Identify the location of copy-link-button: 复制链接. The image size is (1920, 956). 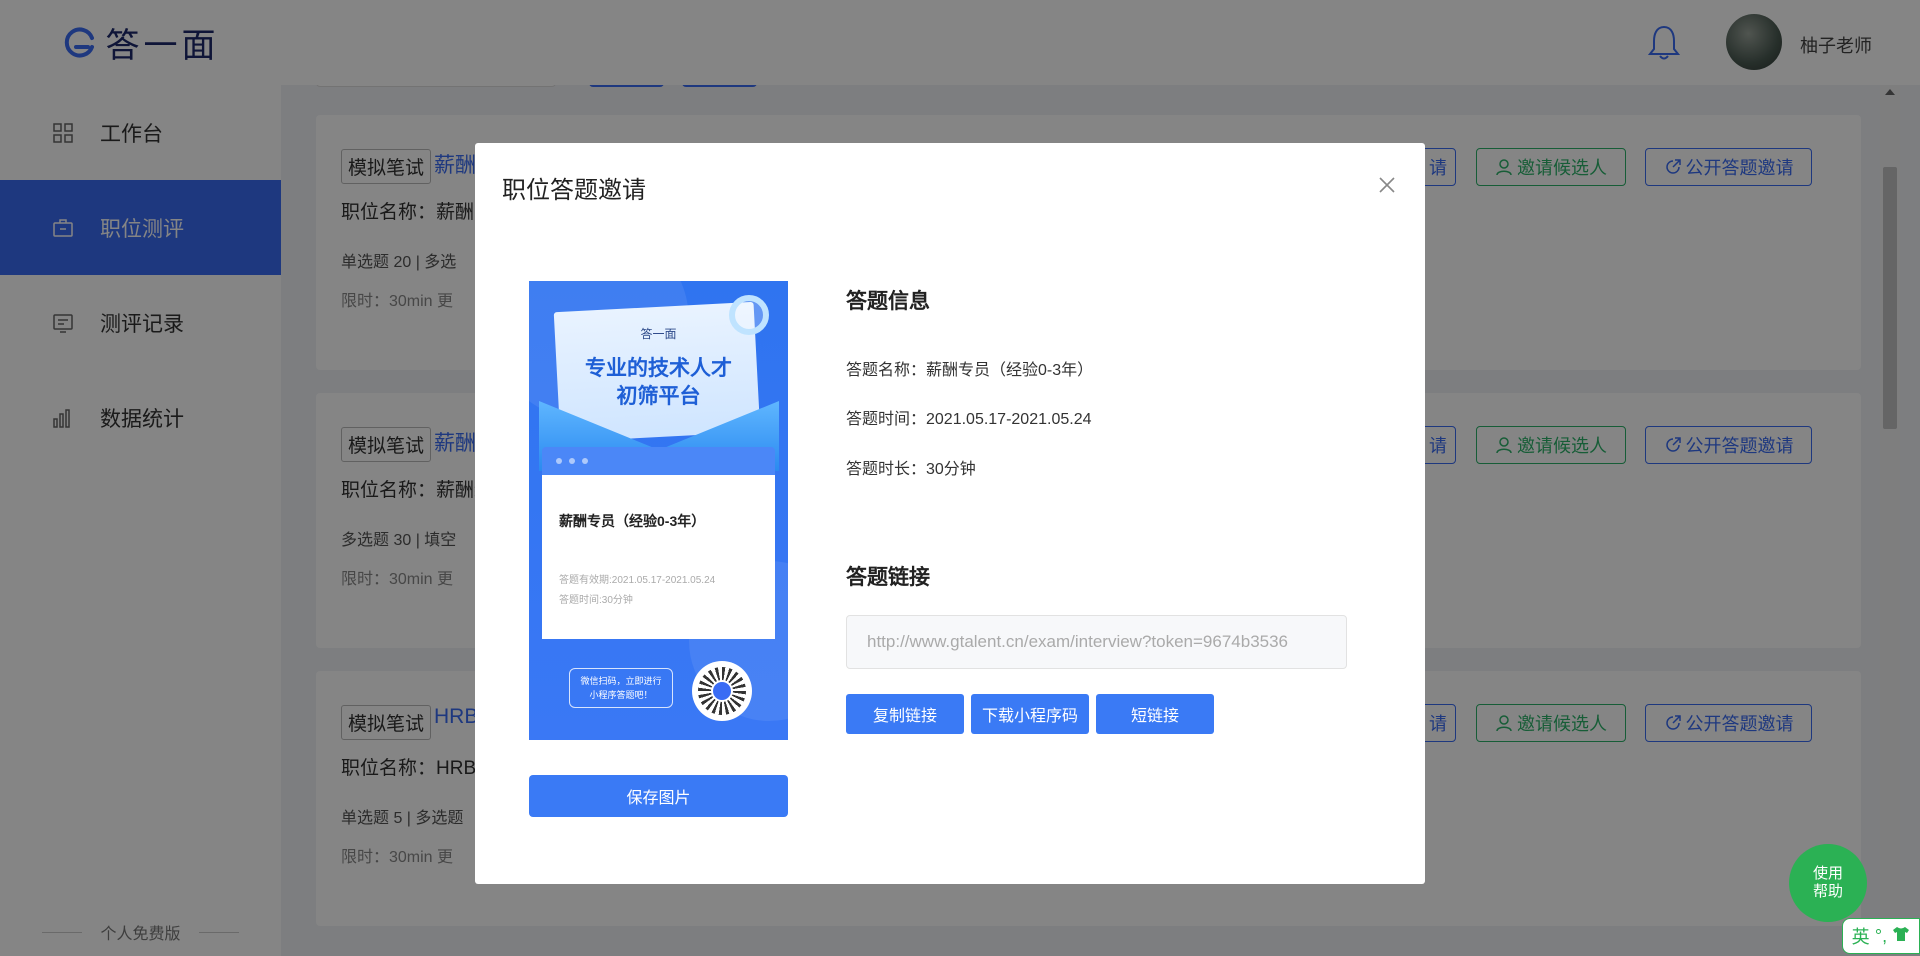
(905, 714).